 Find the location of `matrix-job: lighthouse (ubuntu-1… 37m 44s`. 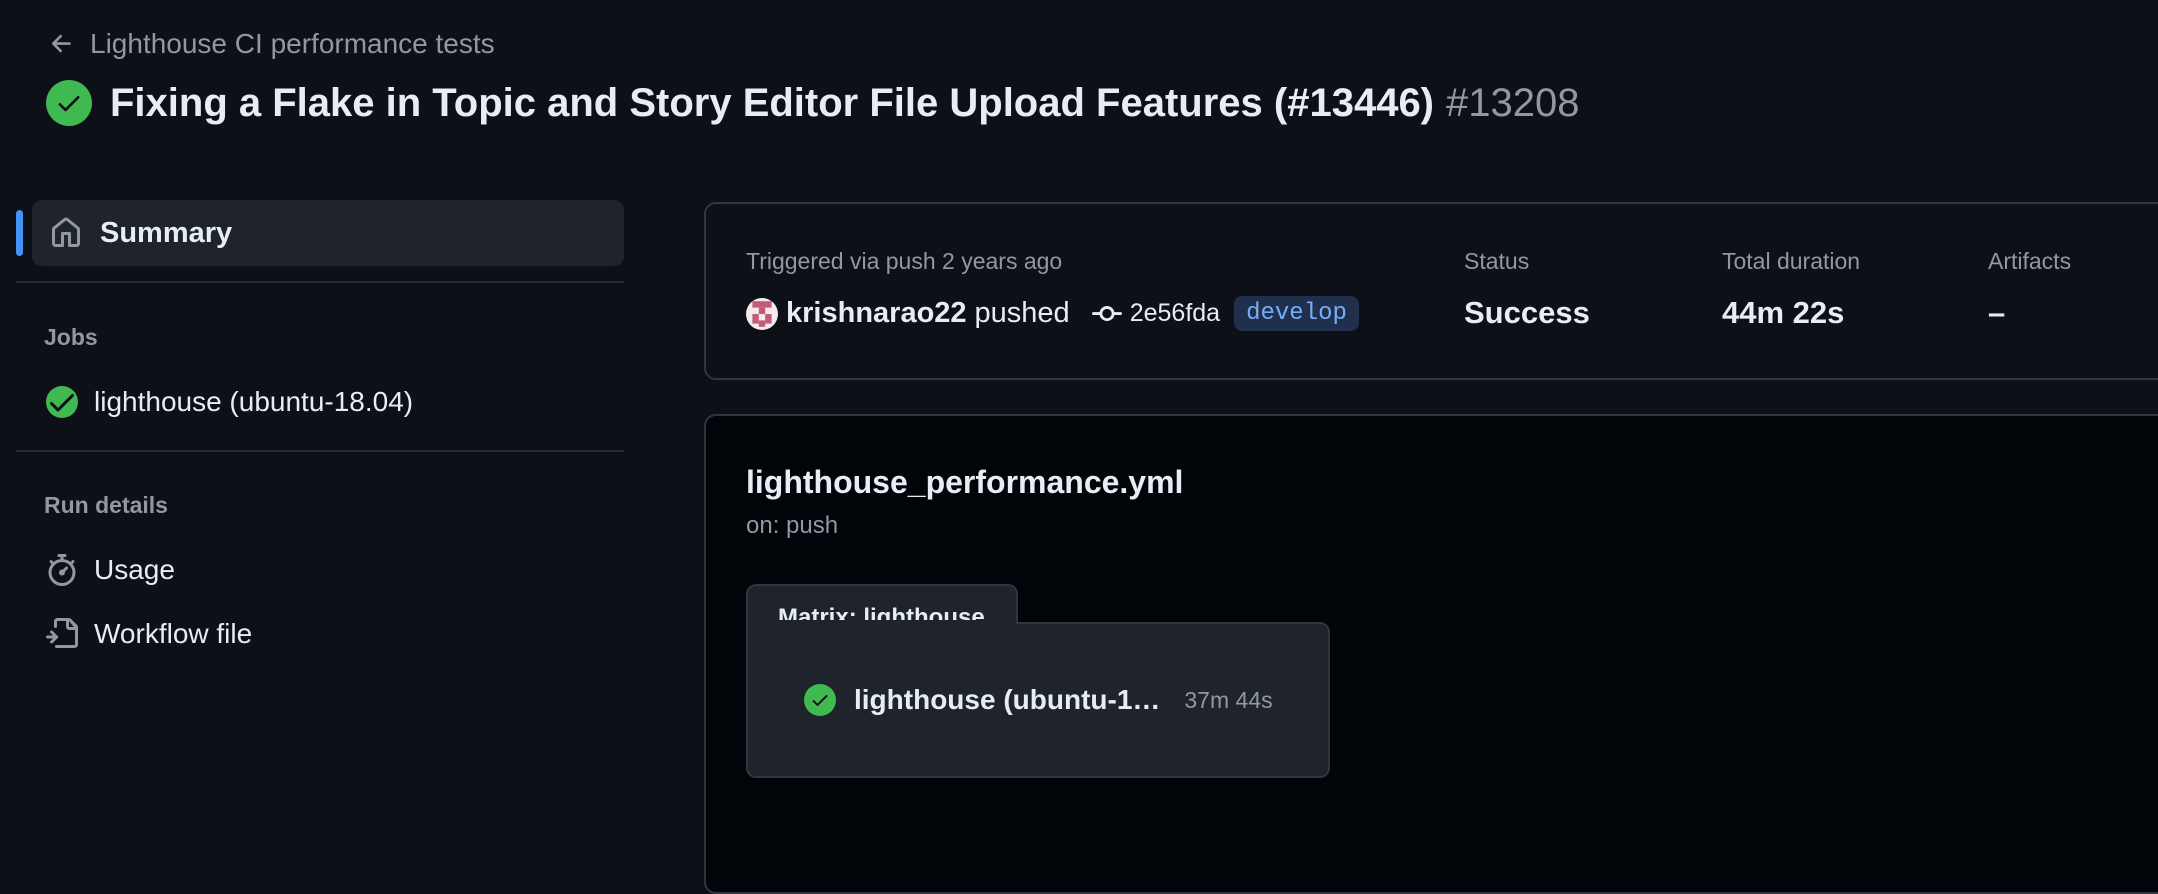

matrix-job: lighthouse (ubuntu-1… 37m 44s is located at coordinates (1038, 700).